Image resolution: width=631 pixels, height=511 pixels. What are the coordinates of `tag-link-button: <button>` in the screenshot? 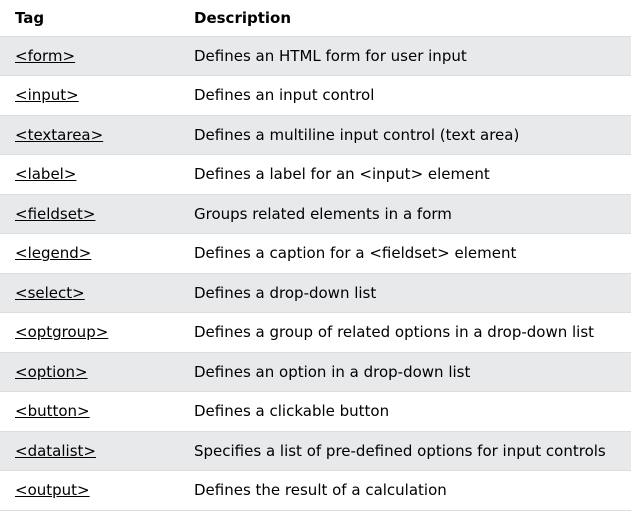 It's located at (52, 411).